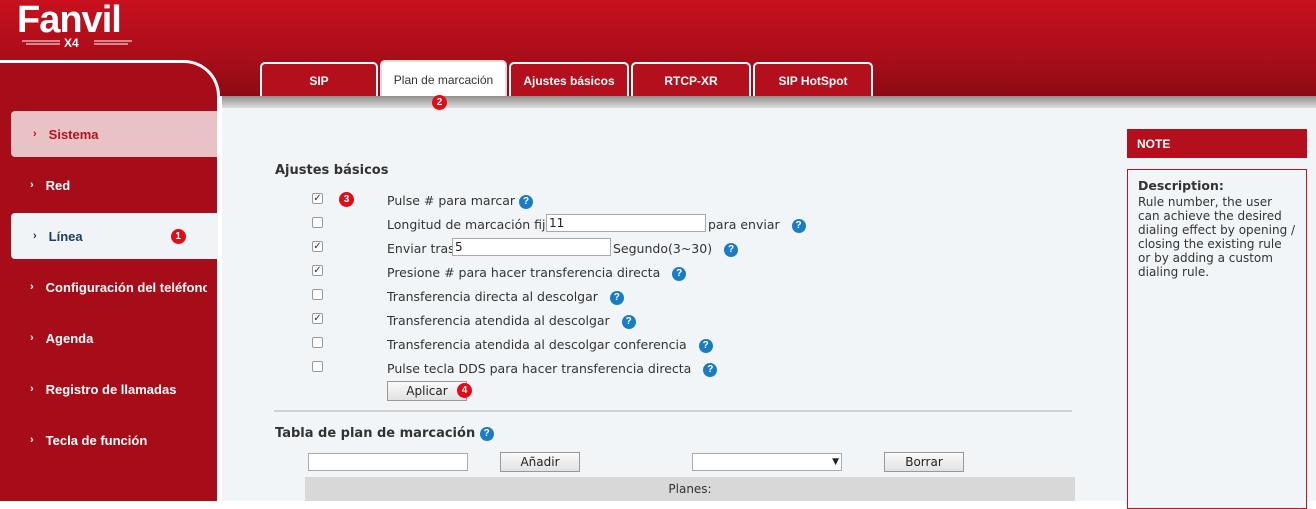  What do you see at coordinates (114, 134) in the screenshot?
I see `sidebar-item-sistema: › Sistema` at bounding box center [114, 134].